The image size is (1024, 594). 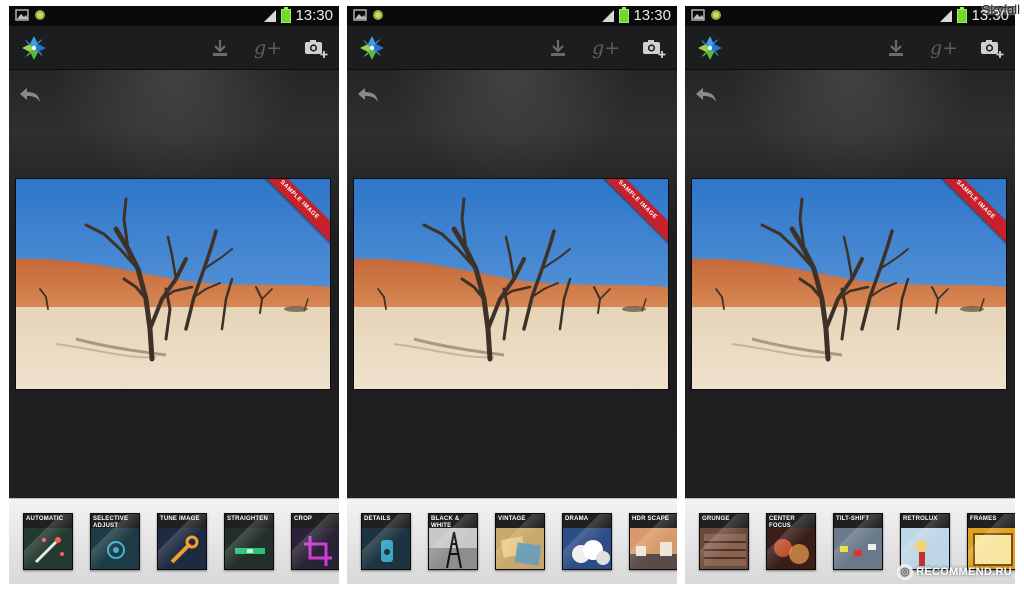 What do you see at coordinates (651, 519) in the screenshot?
I see `tool-label: HDR SCAPE` at bounding box center [651, 519].